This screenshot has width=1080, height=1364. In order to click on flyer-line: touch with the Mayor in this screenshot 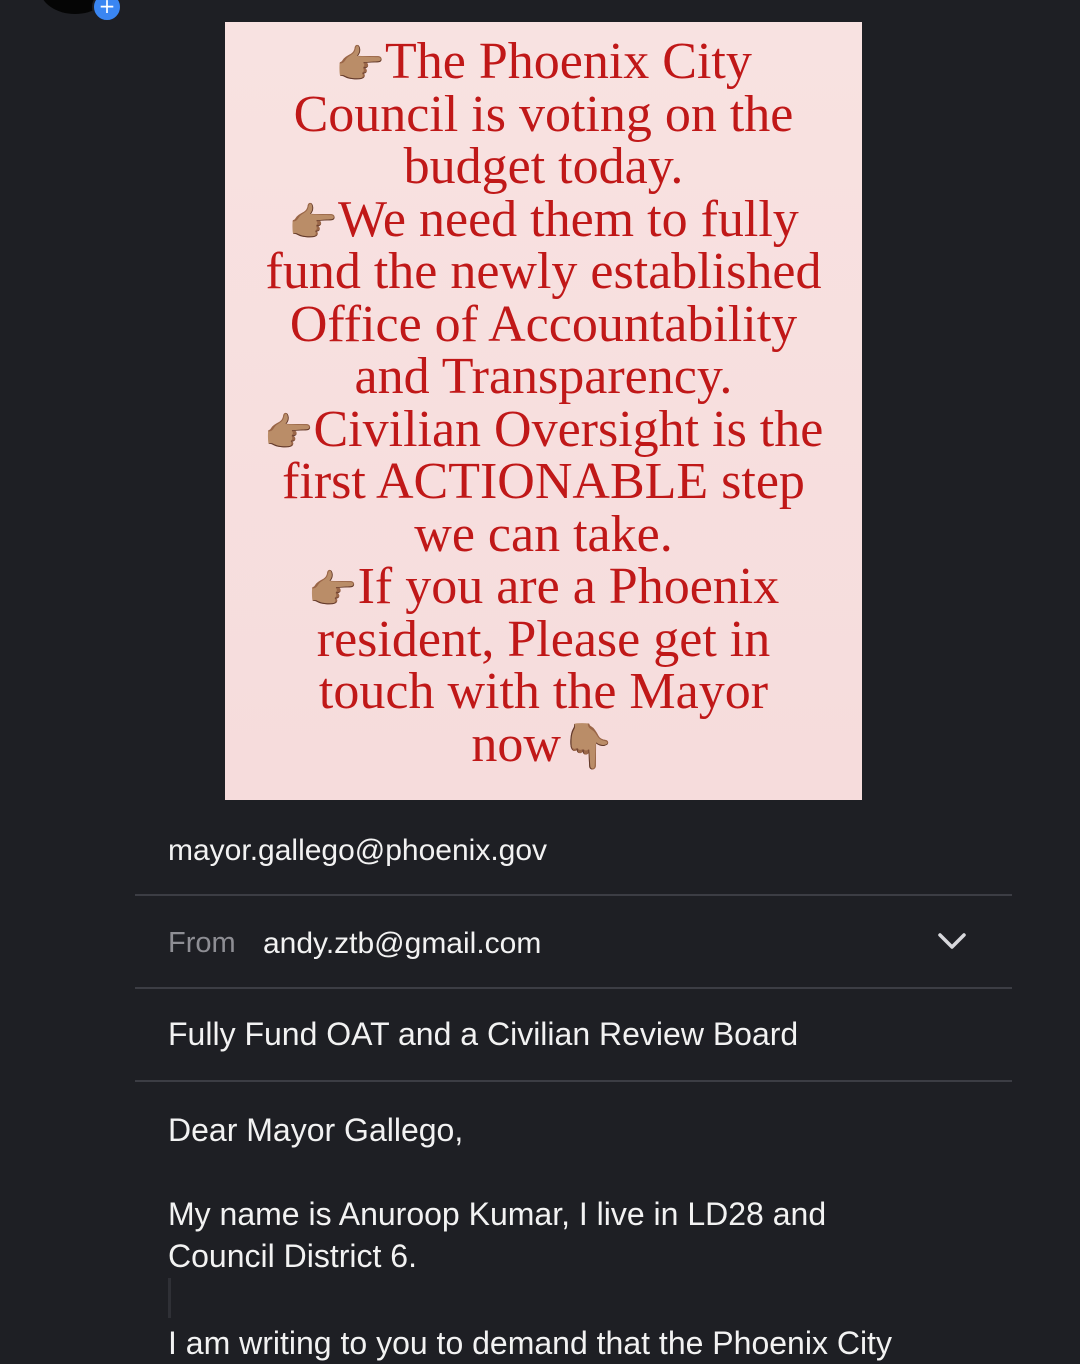, I will do `click(543, 691)`.